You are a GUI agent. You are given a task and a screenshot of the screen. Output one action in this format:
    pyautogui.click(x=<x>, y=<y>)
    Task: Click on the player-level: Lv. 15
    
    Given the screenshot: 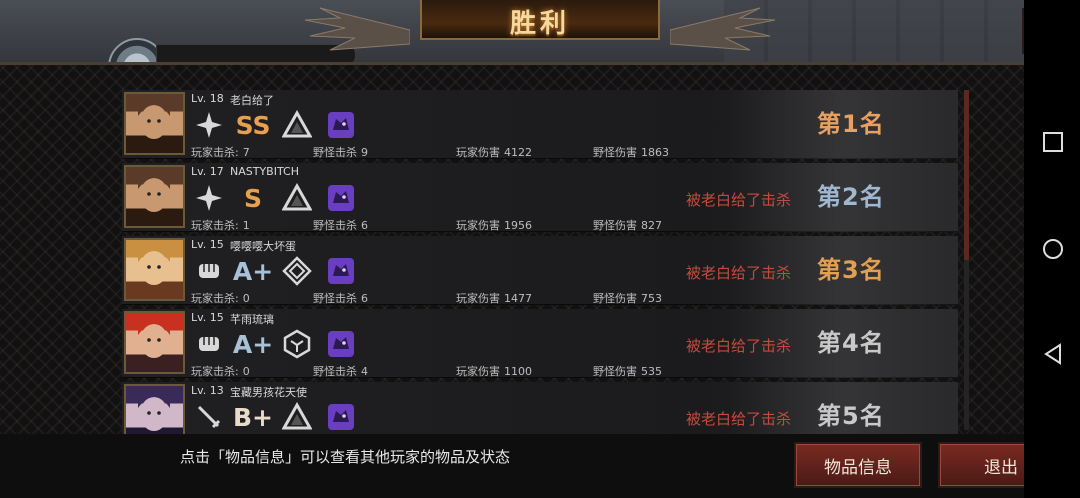 What is the action you would take?
    pyautogui.click(x=207, y=317)
    